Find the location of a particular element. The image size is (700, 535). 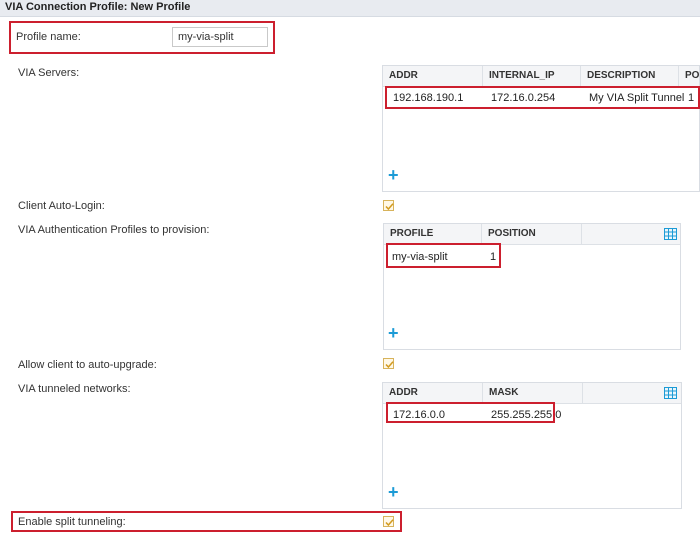

column-header-position: POS is located at coordinates (689, 76).